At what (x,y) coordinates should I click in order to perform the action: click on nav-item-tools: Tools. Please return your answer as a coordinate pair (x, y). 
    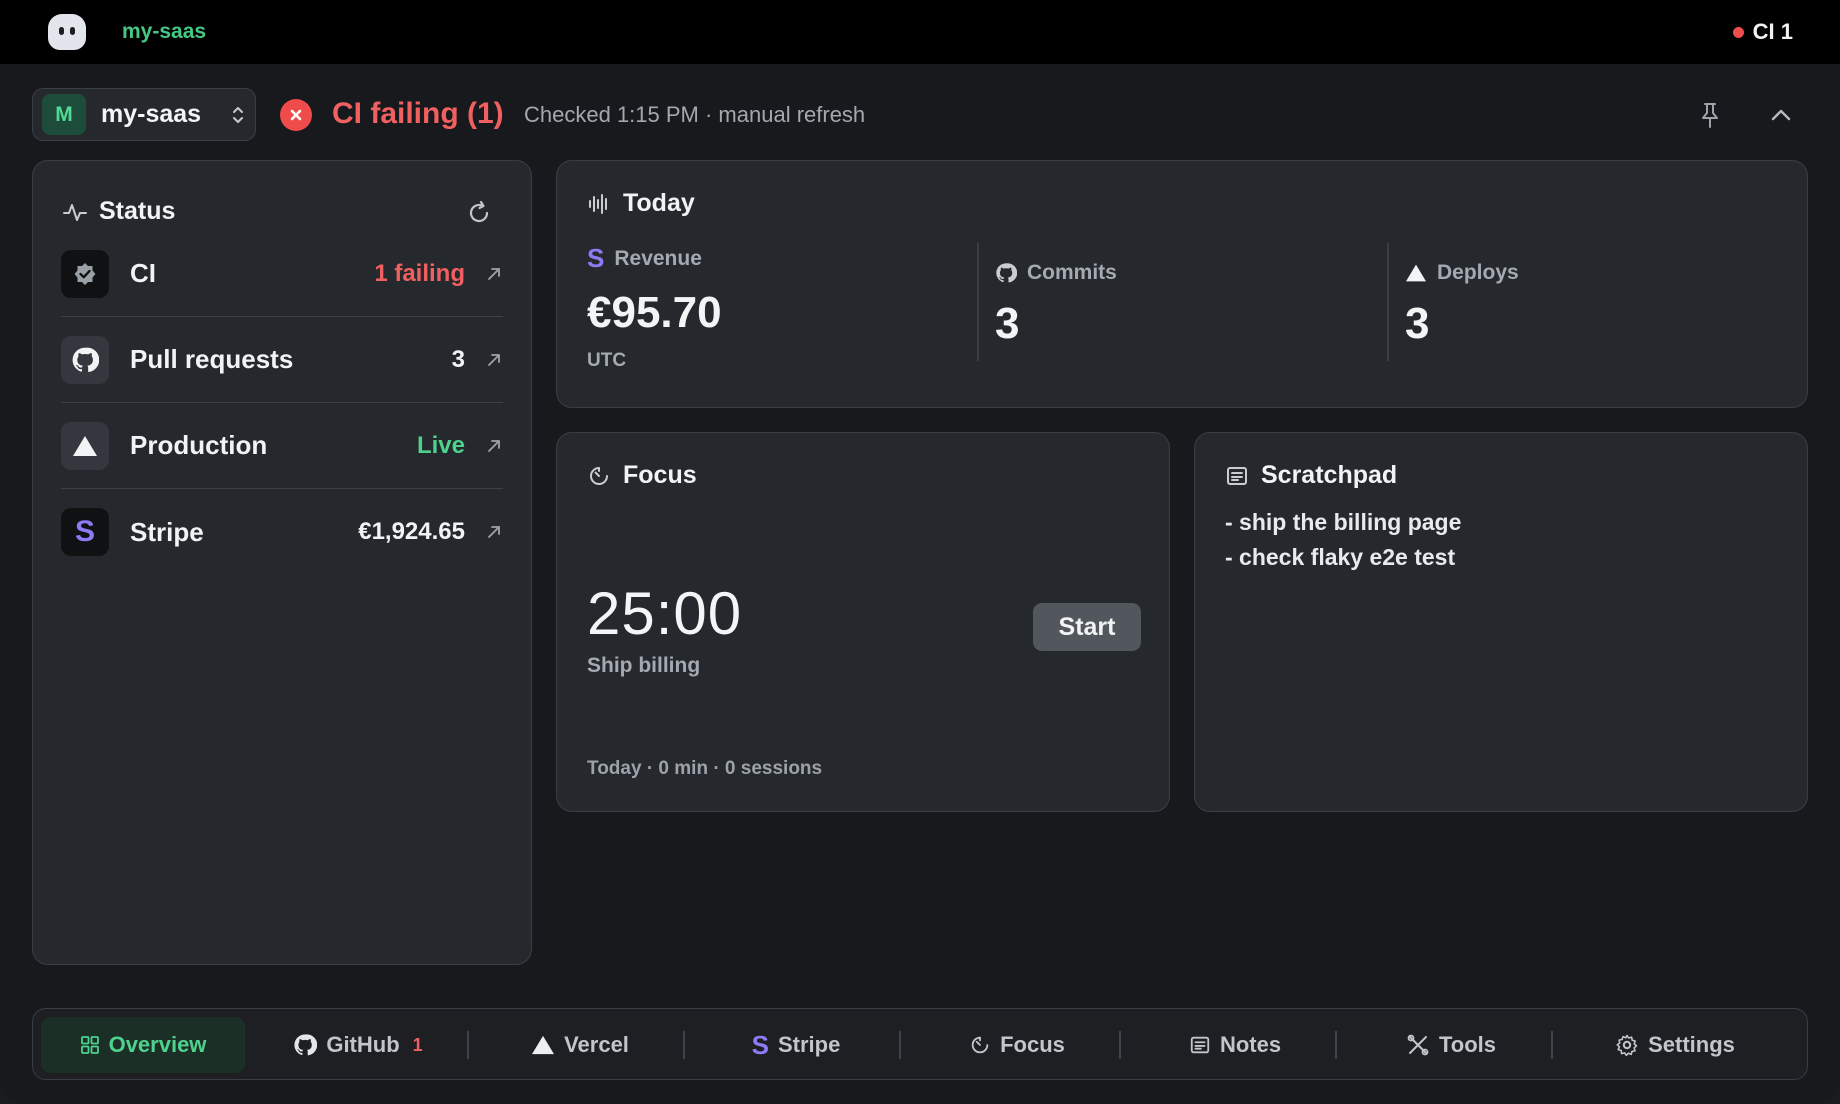
    Looking at the image, I should click on (1451, 1045).